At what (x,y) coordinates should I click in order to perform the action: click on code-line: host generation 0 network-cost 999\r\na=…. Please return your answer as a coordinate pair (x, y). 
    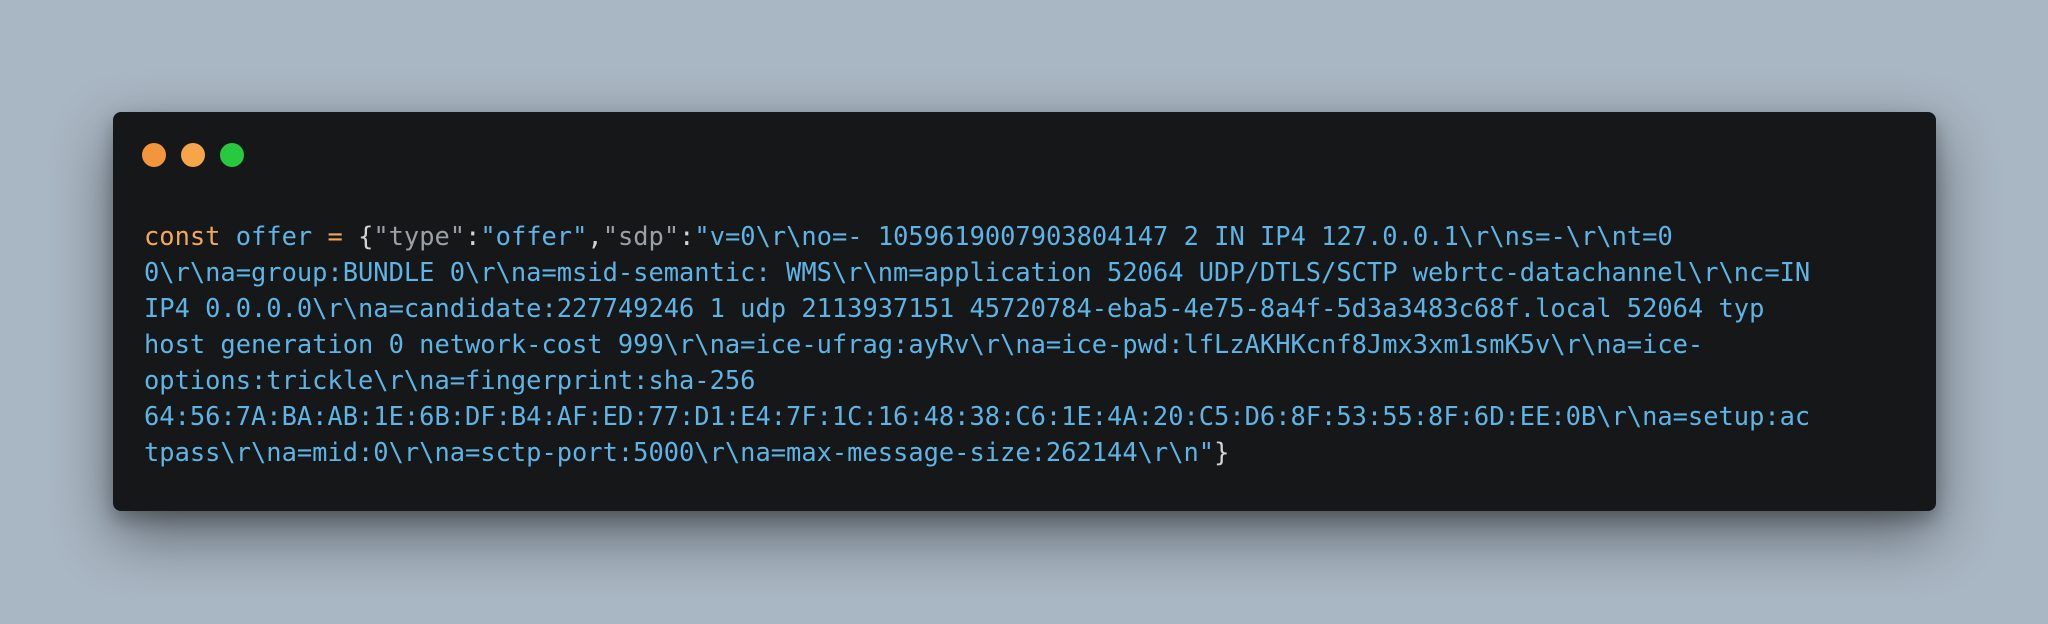
    Looking at the image, I should click on (1029, 344).